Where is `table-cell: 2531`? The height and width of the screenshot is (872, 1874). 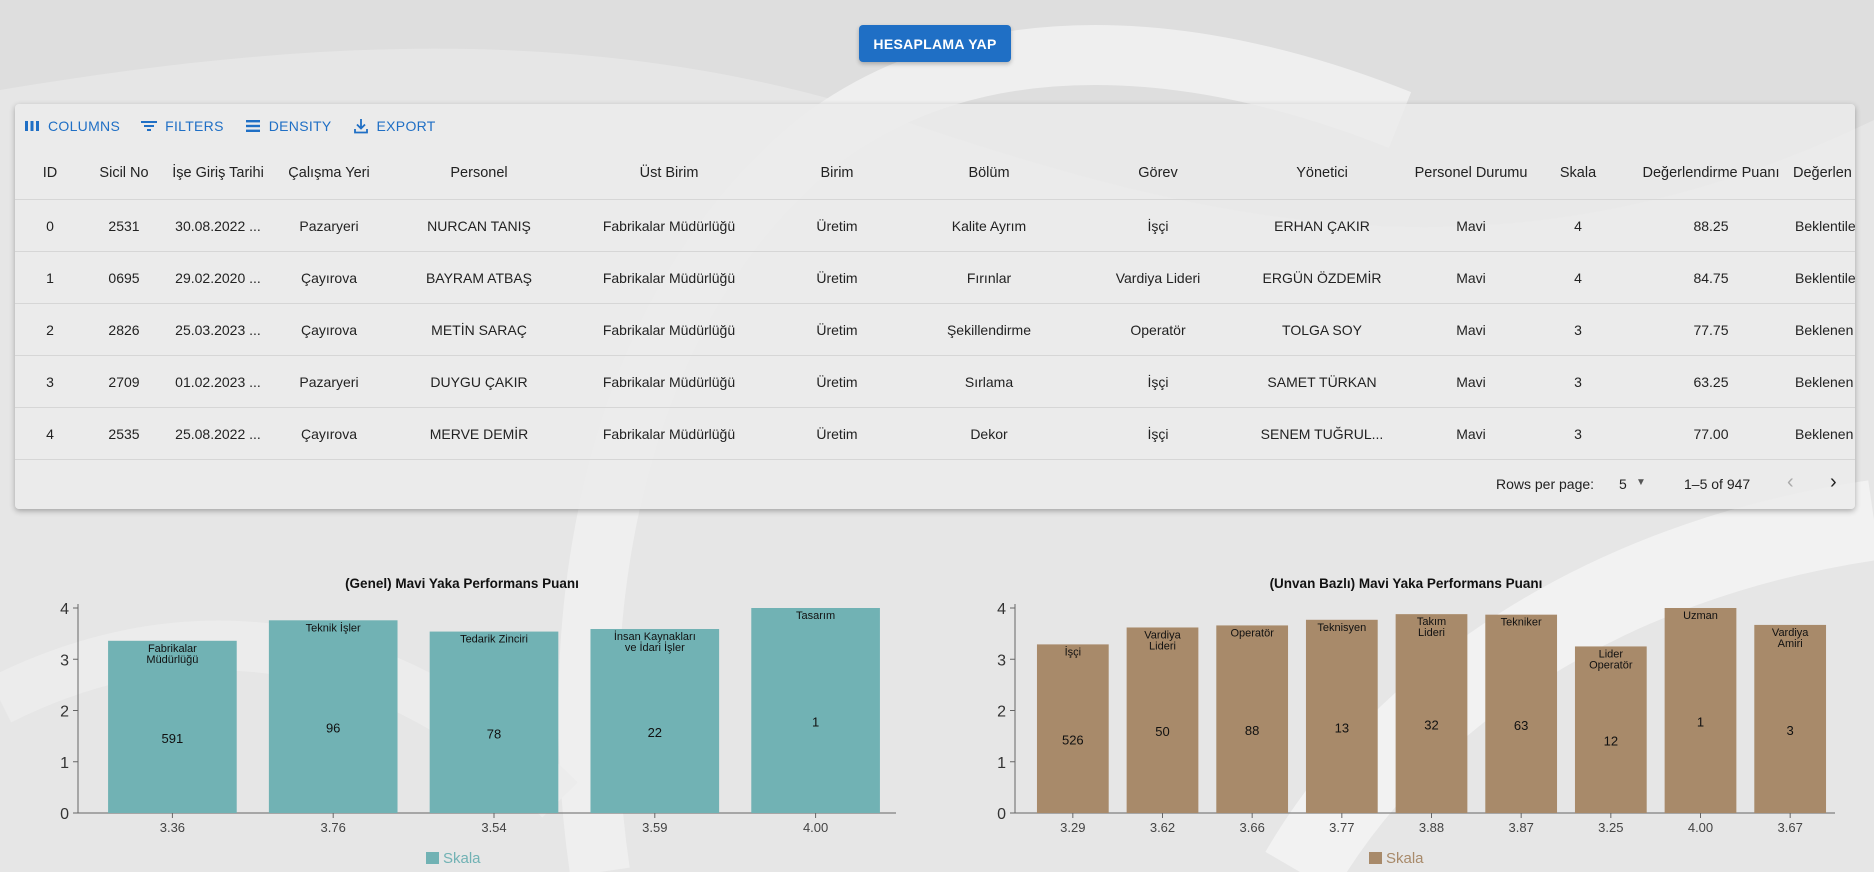
table-cell: 2531 is located at coordinates (124, 225).